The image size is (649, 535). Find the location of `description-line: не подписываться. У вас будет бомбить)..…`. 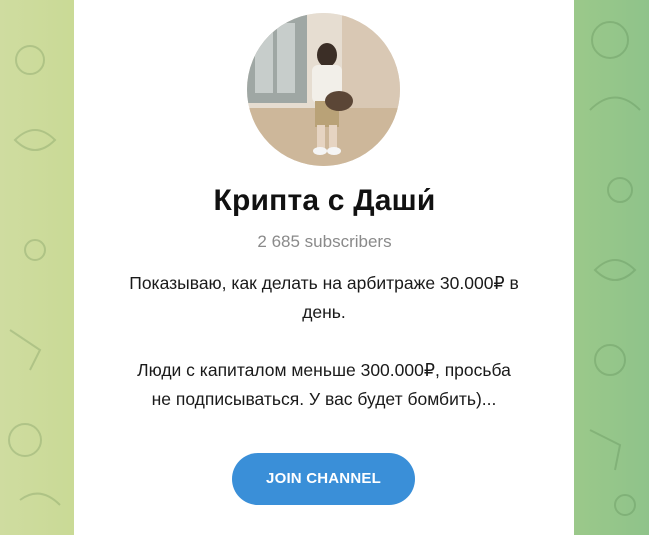

description-line: не подписываться. У вас будет бомбить)..… is located at coordinates (324, 399).